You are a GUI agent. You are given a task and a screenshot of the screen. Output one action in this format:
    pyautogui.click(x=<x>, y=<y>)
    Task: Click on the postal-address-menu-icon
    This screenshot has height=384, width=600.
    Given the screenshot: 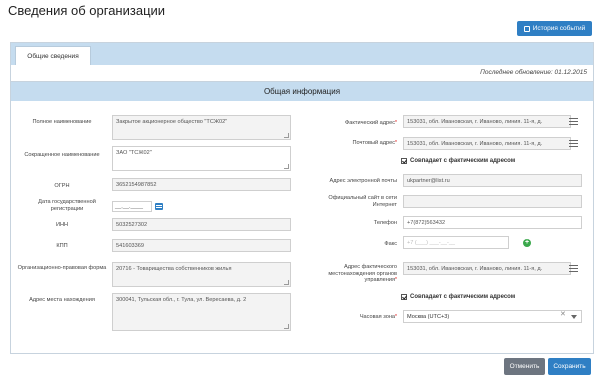 What is the action you would take?
    pyautogui.click(x=573, y=143)
    